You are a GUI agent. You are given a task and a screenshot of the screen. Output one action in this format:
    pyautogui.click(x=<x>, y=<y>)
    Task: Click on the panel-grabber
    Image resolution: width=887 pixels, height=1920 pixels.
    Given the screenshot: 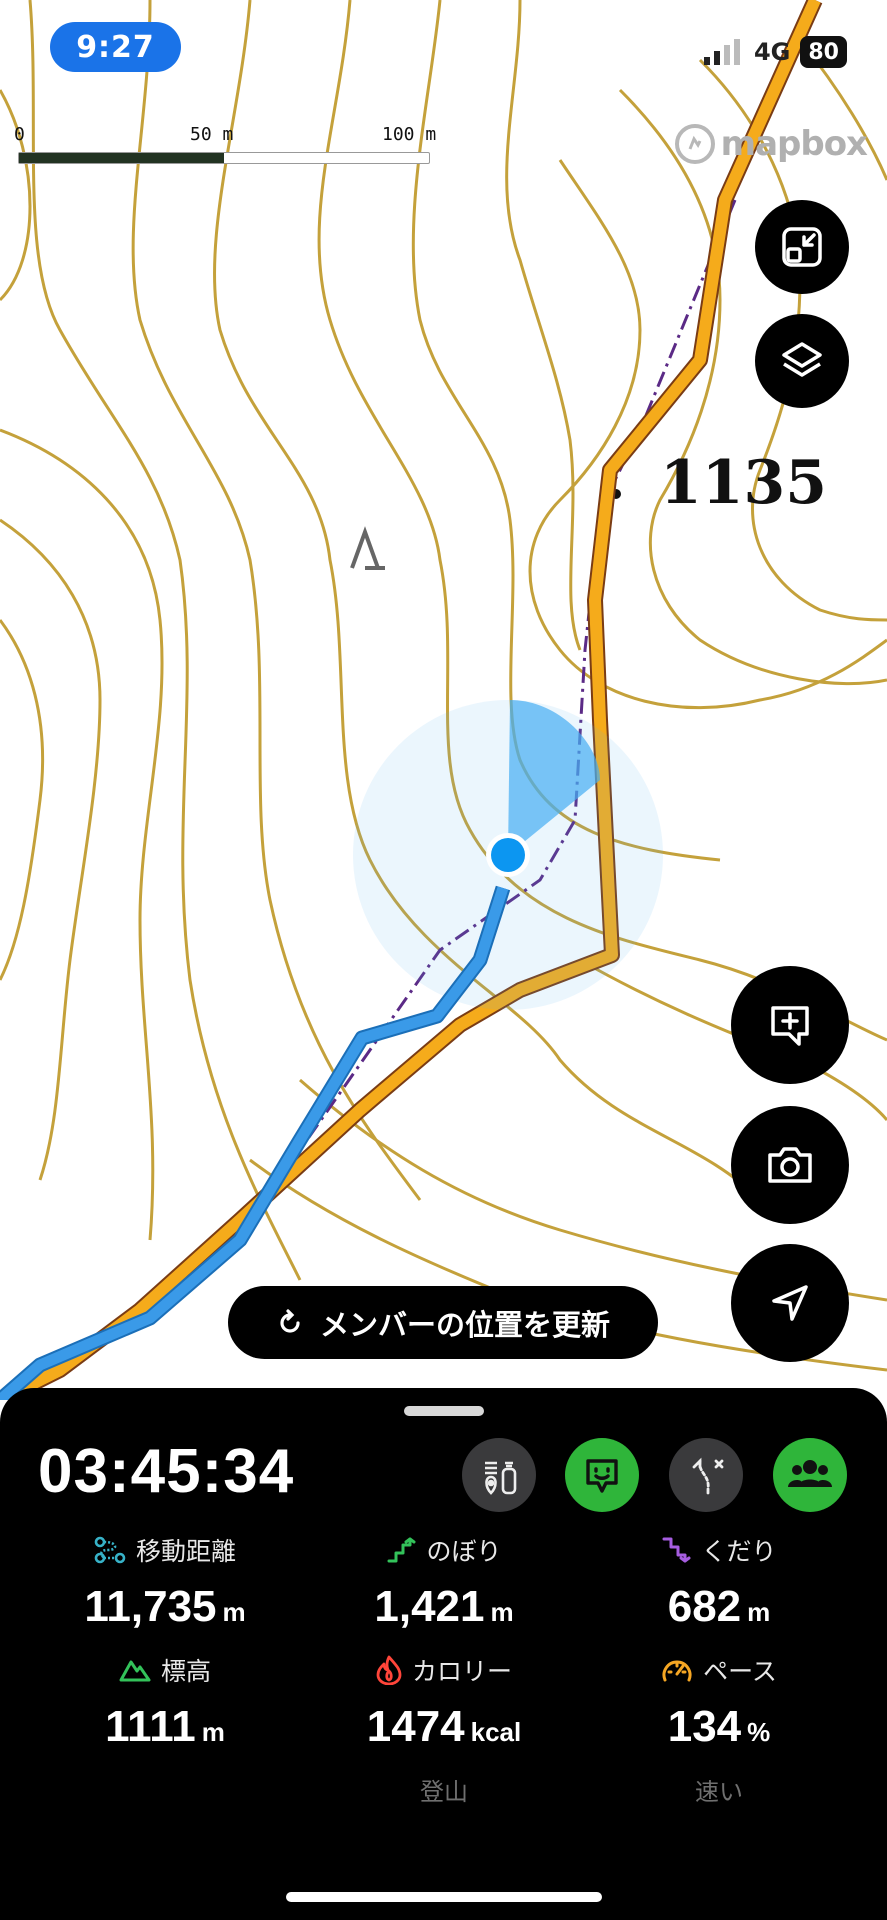 What is the action you would take?
    pyautogui.click(x=444, y=1411)
    